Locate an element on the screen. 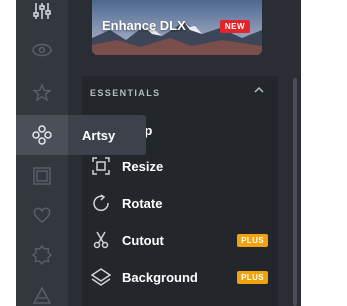  artsy-icon is located at coordinates (42, 135).